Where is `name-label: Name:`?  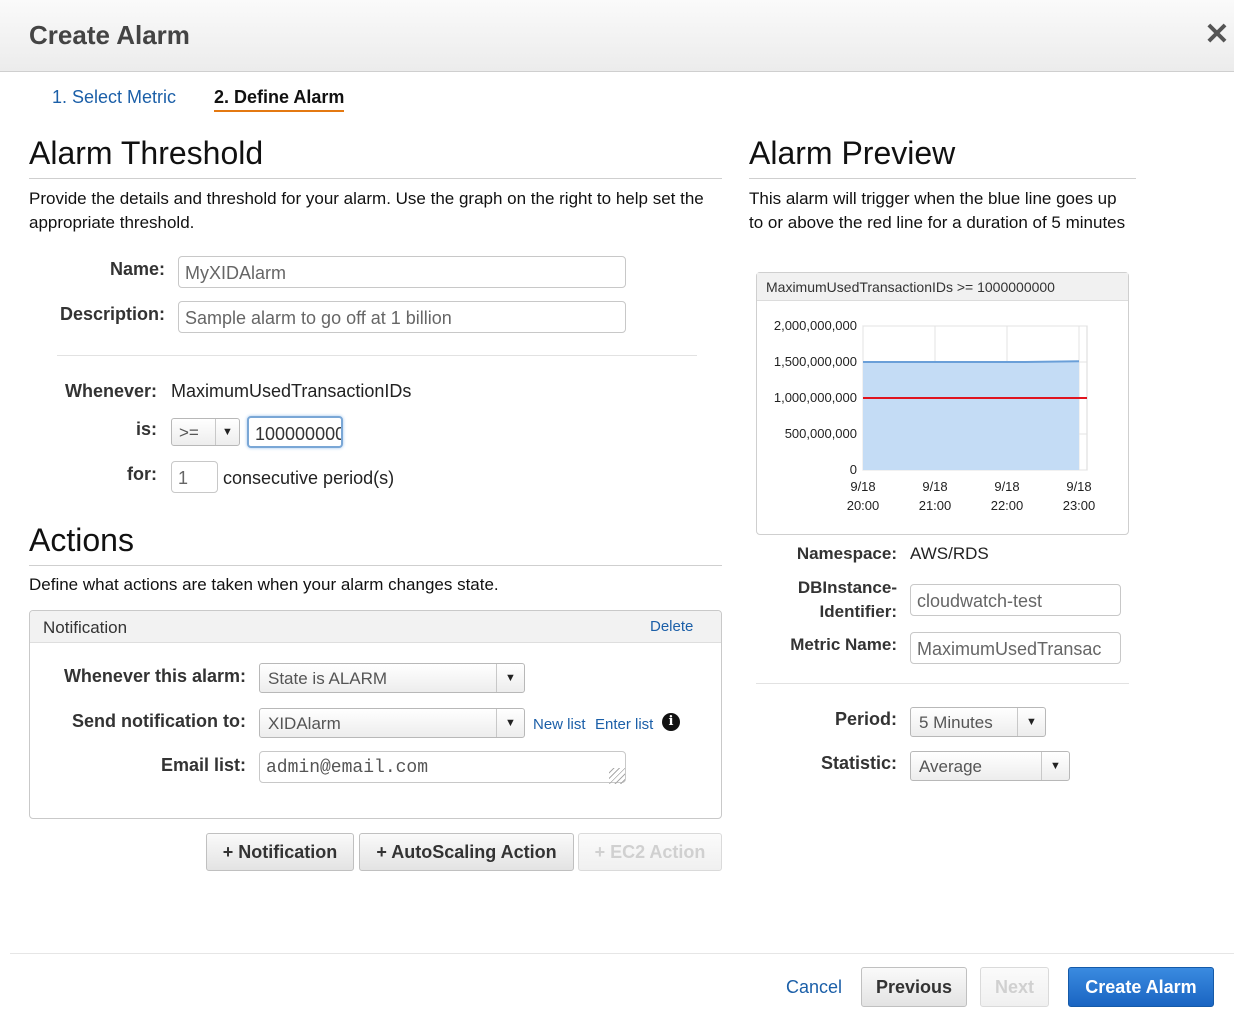 name-label: Name: is located at coordinates (137, 269).